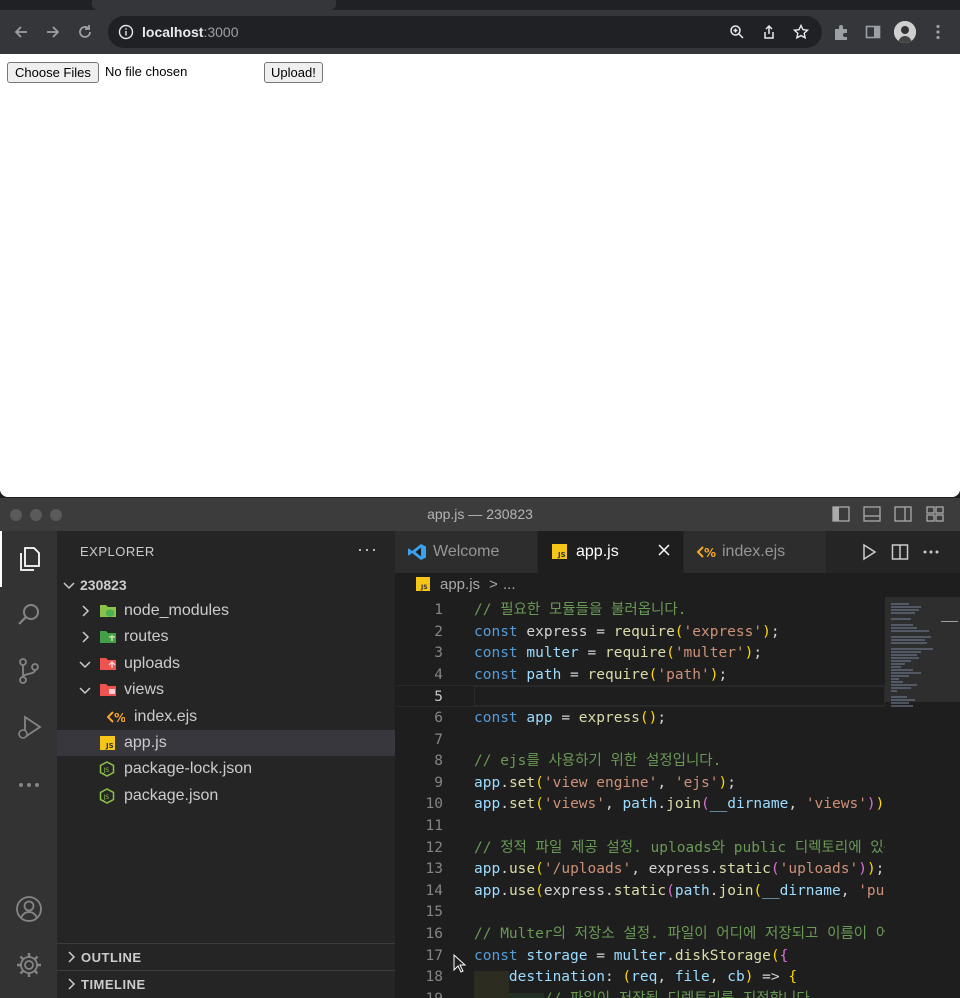 Image resolution: width=960 pixels, height=998 pixels. Describe the element at coordinates (460, 584) in the screenshot. I see `breadcrumb-file: app.js` at that location.